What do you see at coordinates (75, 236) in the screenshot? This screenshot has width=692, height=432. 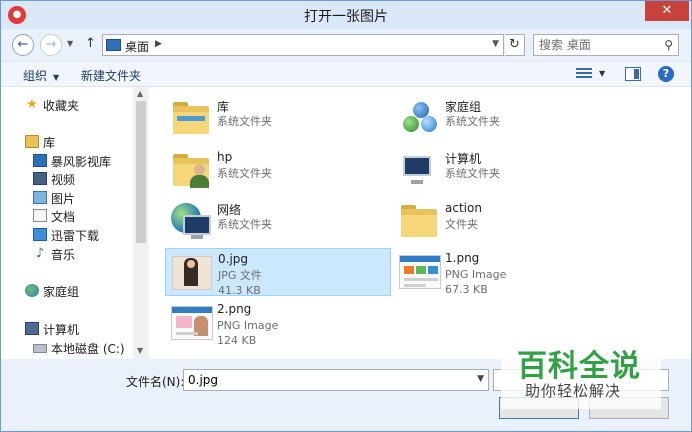 I see `nav-item-label: 迅雷下载` at bounding box center [75, 236].